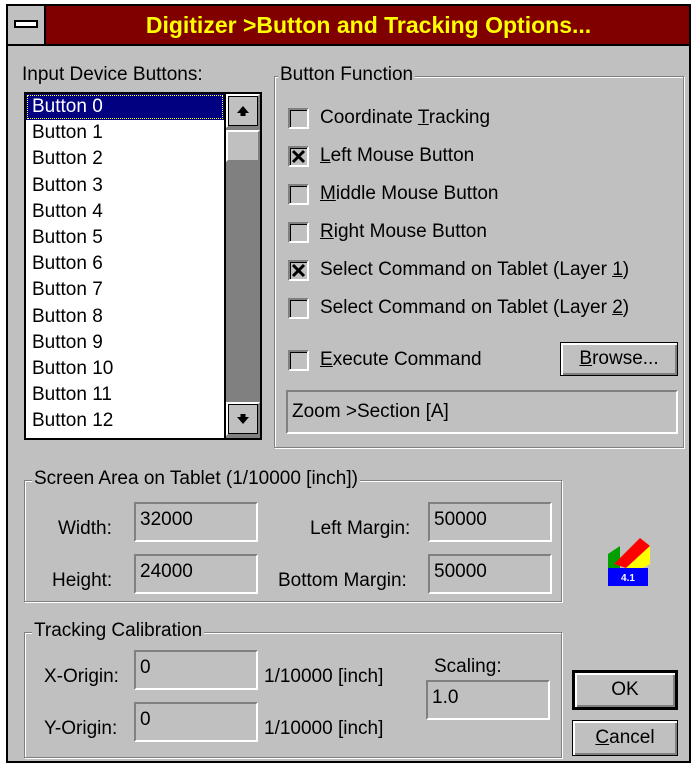 Image resolution: width=695 pixels, height=768 pixels. I want to click on label-accelerator: 1, so click(617, 269).